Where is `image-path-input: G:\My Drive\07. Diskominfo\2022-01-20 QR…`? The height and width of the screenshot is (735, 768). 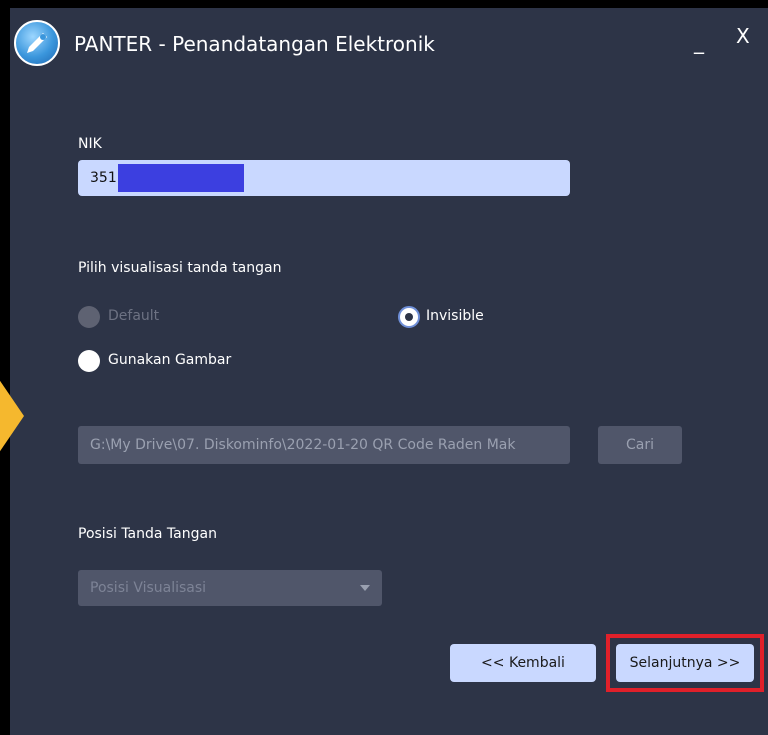
image-path-input: G:\My Drive\07. Diskominfo\2022-01-20 QR… is located at coordinates (324, 445).